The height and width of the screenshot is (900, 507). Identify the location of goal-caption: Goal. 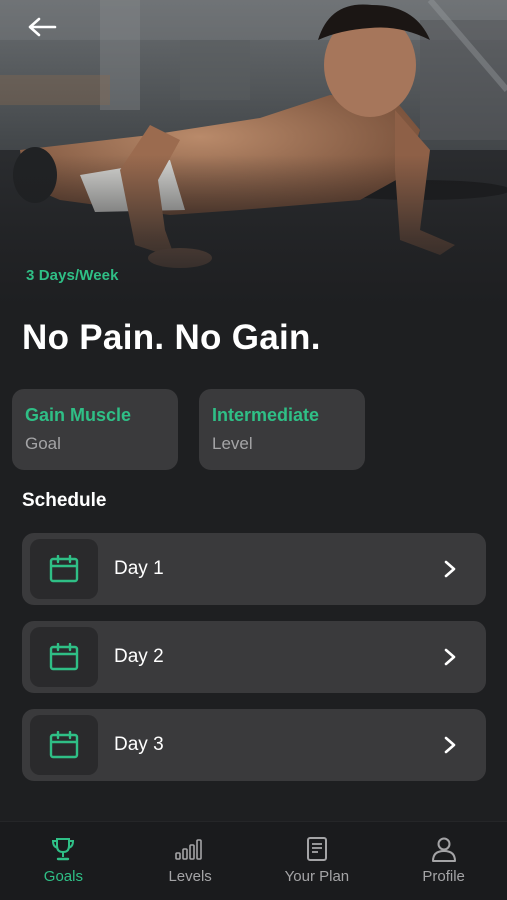
(43, 443).